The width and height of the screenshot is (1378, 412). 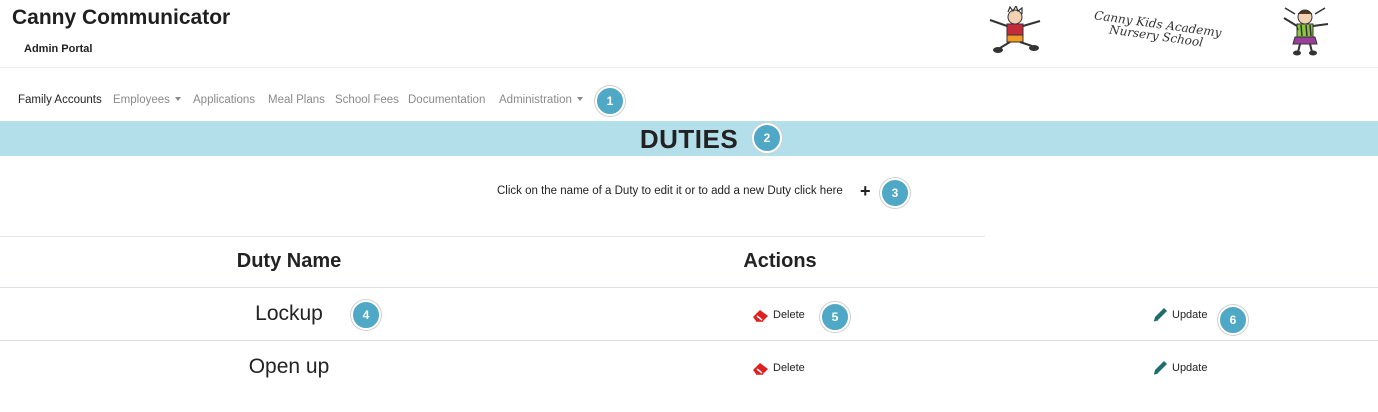 What do you see at coordinates (289, 314) in the screenshot?
I see `duty-name-link: Lockup` at bounding box center [289, 314].